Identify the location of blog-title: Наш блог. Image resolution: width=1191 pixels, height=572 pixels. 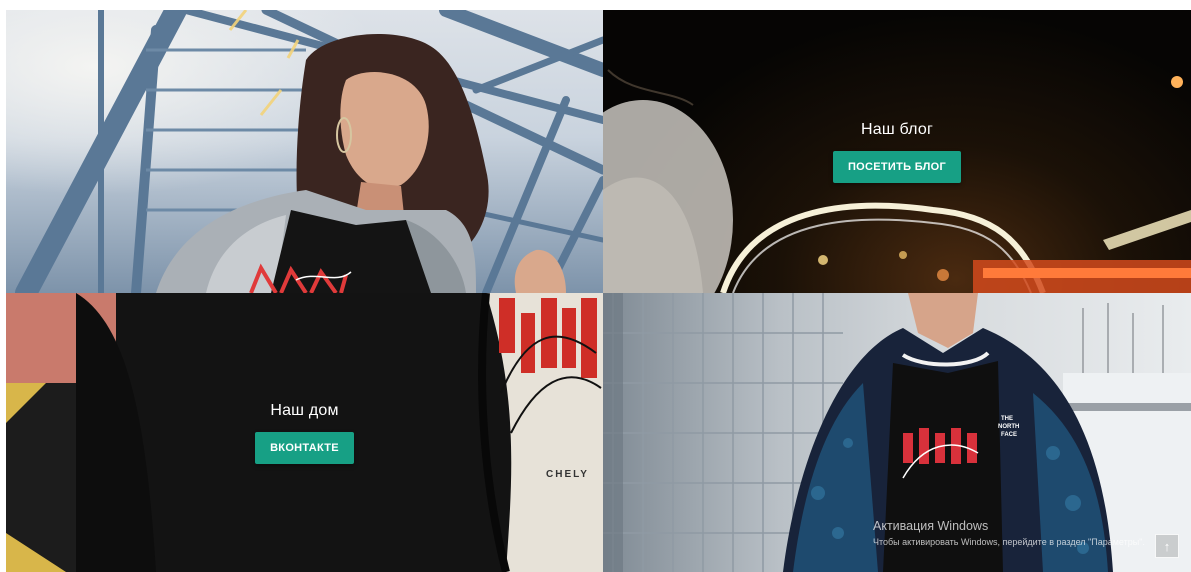
(897, 129).